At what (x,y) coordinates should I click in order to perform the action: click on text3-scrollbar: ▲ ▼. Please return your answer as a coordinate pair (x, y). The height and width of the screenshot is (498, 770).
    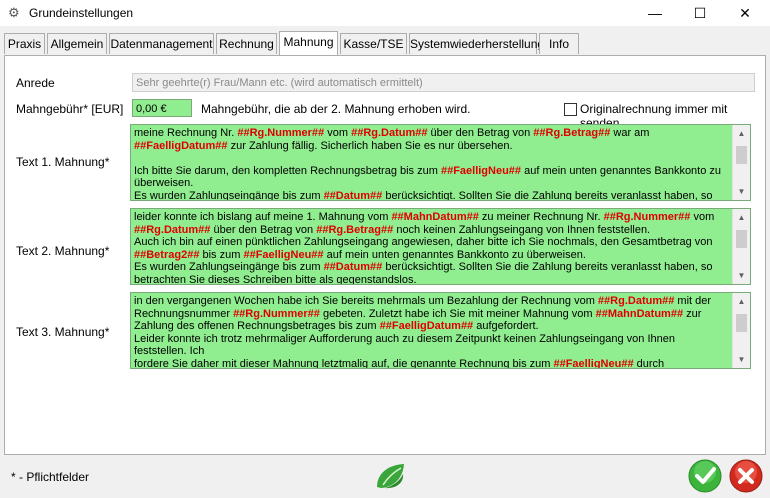
    Looking at the image, I should click on (741, 330).